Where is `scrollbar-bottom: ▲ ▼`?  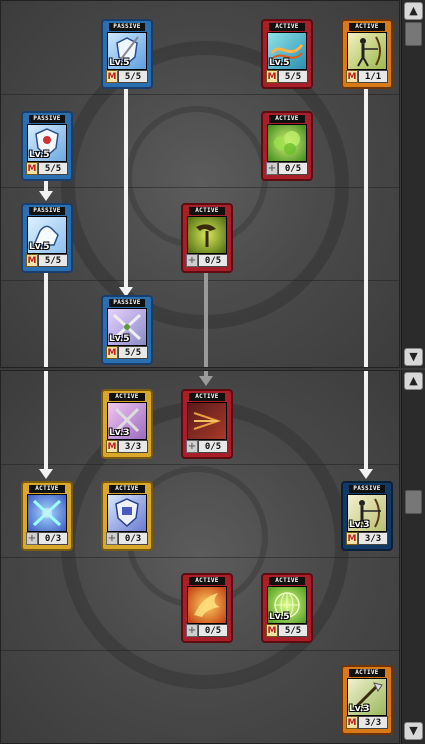 scrollbar-bottom: ▲ ▼ is located at coordinates (413, 557).